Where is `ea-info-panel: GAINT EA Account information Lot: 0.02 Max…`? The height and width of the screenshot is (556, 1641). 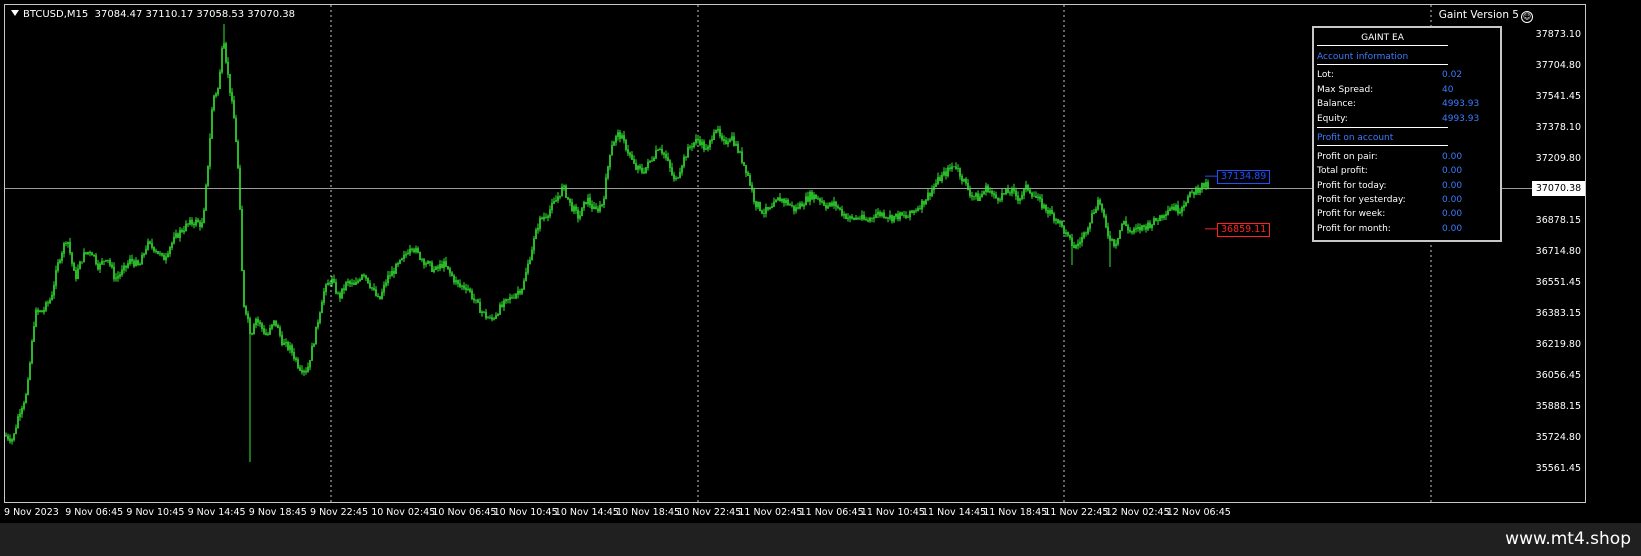 ea-info-panel: GAINT EA Account information Lot: 0.02 Max… is located at coordinates (1407, 134).